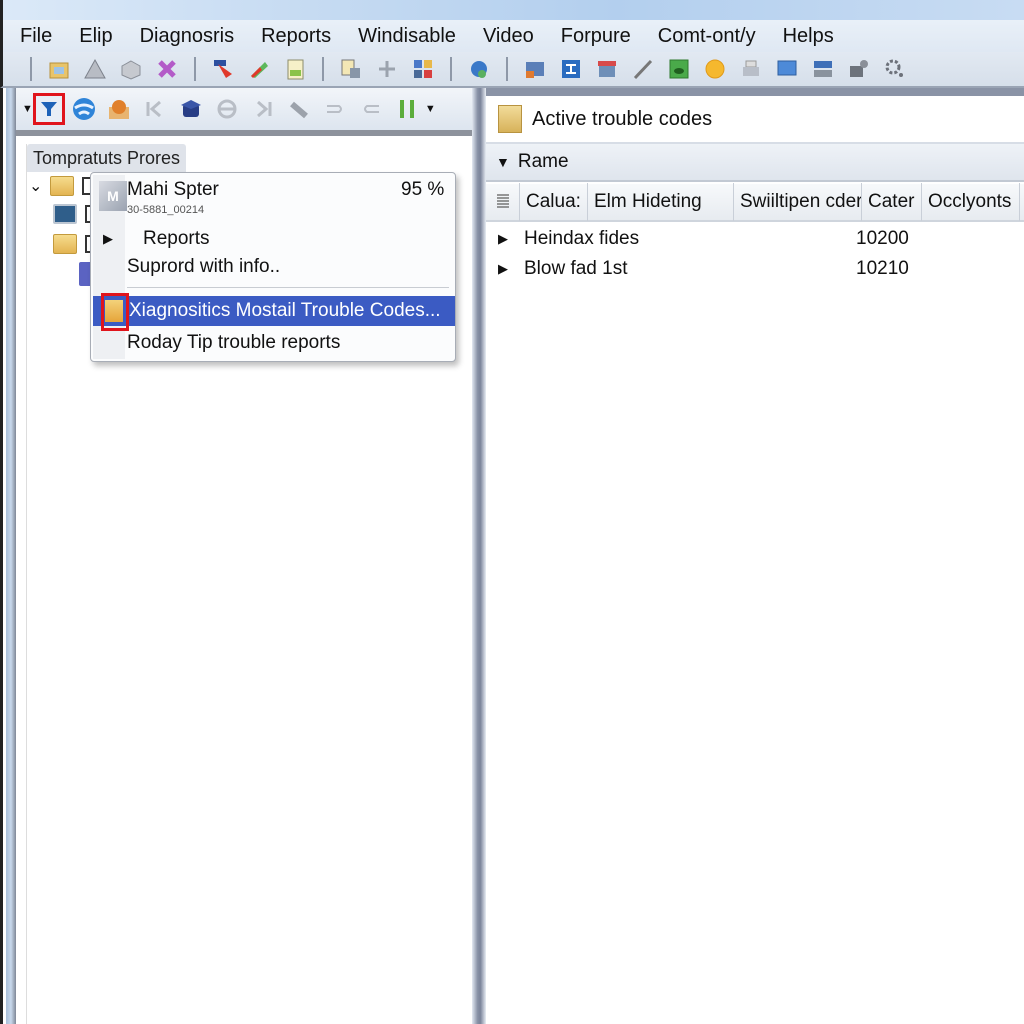  I want to click on graduation-icon, so click(191, 109).